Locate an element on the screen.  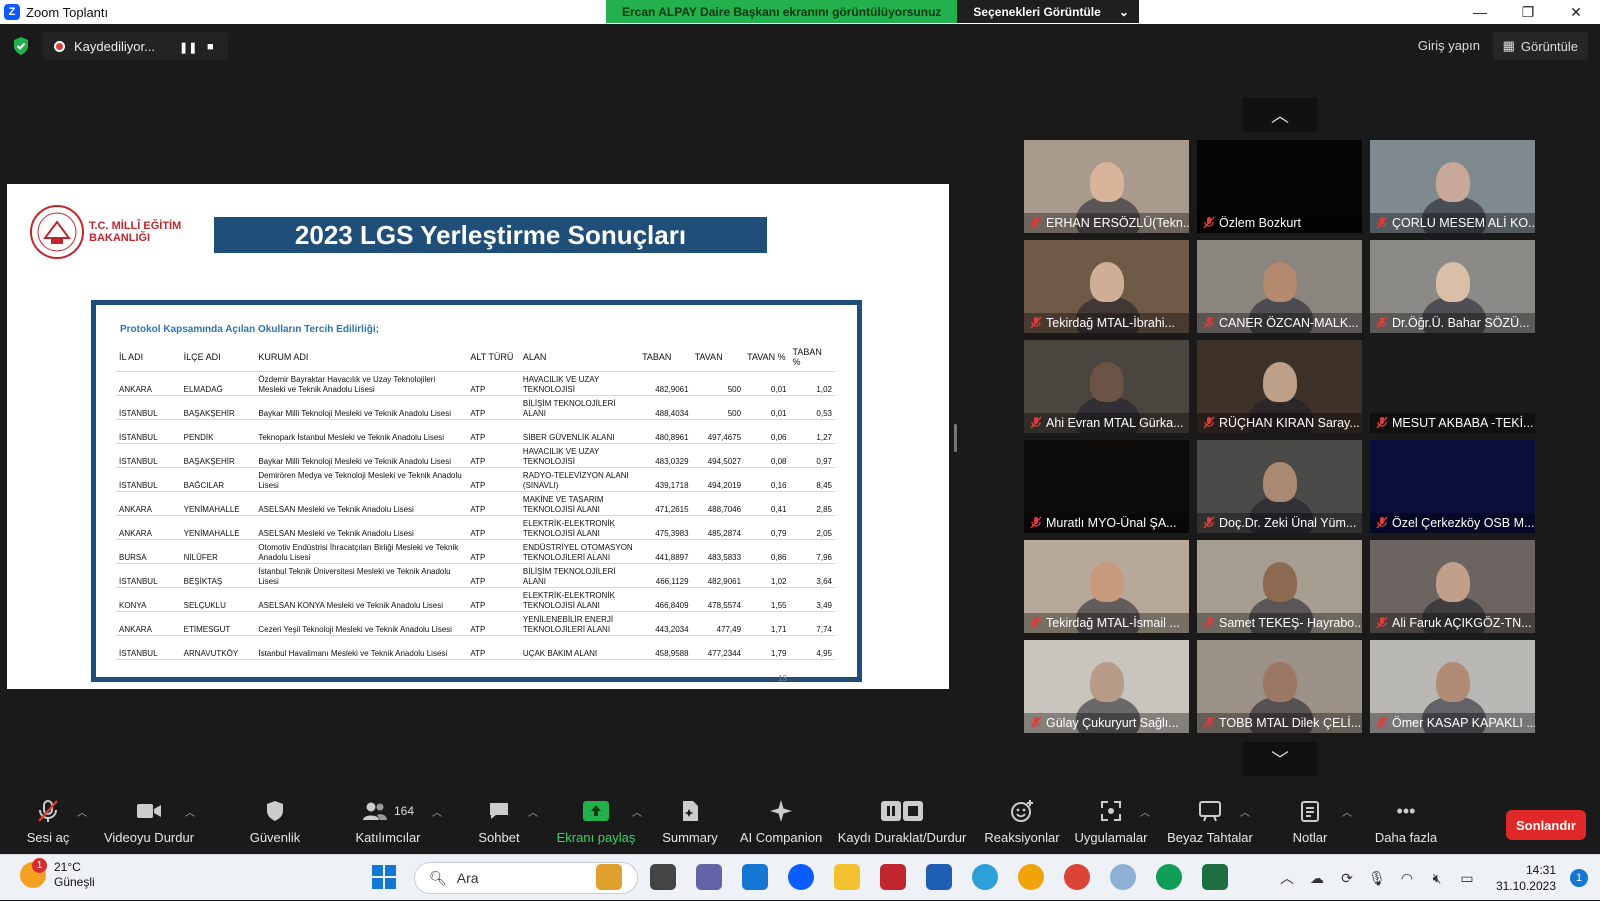
shield-icon is located at coordinates (21, 46).